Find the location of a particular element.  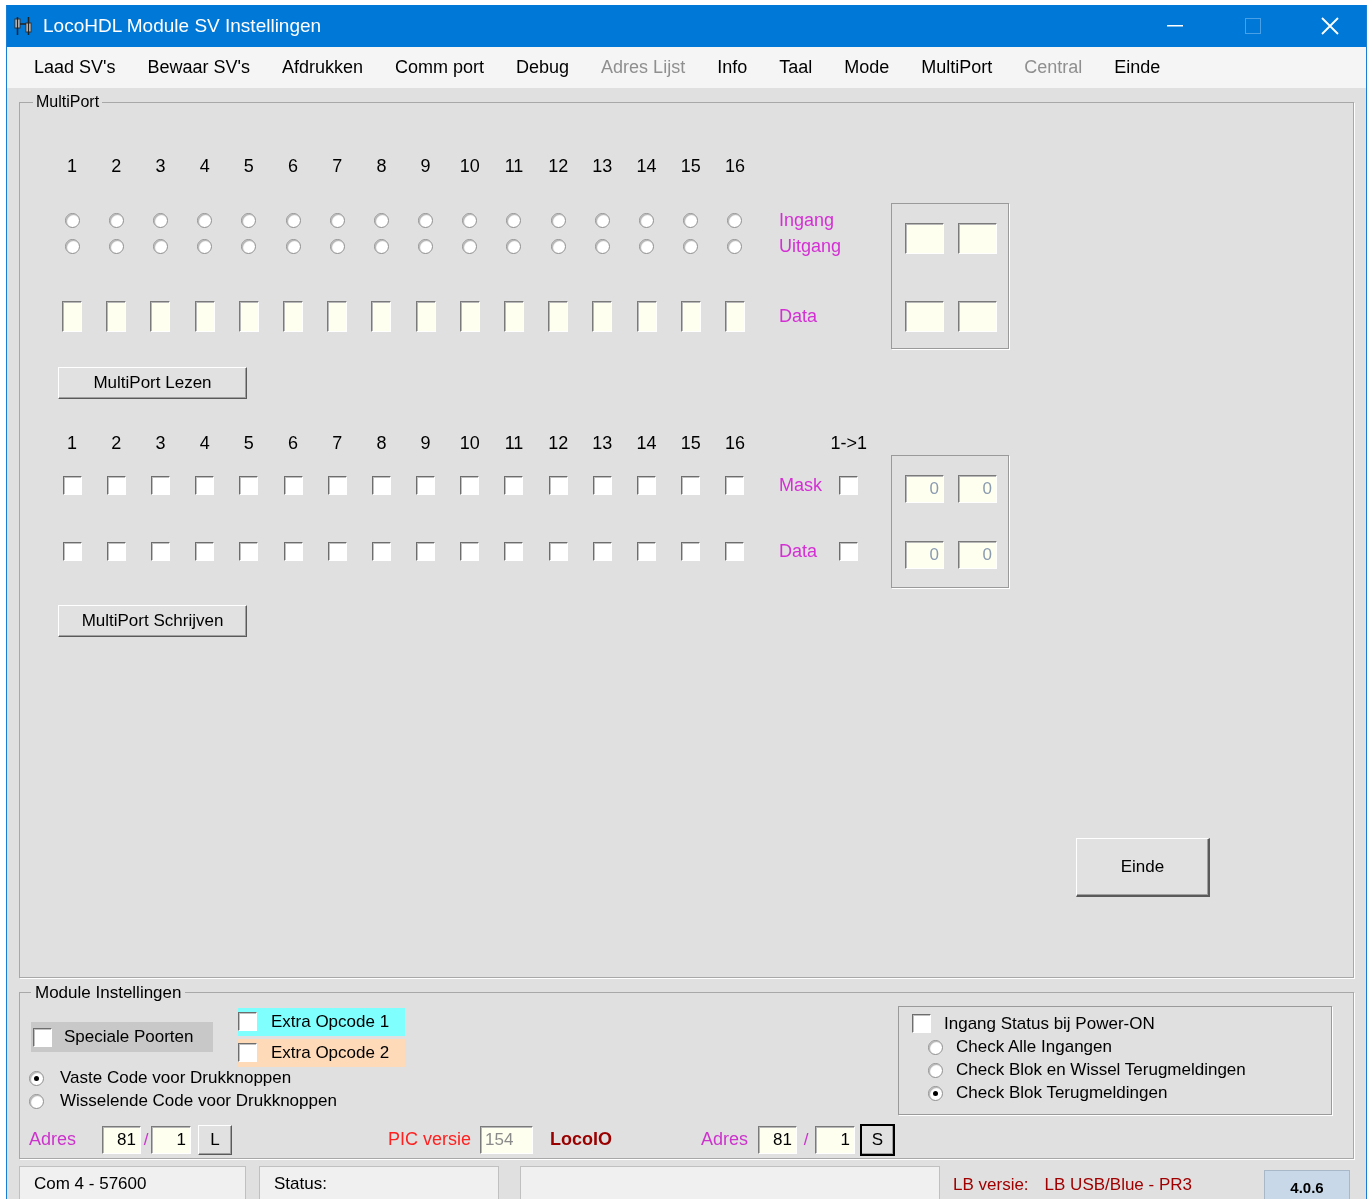

write-button: MultiPort Schrijven is located at coordinates (152, 621).